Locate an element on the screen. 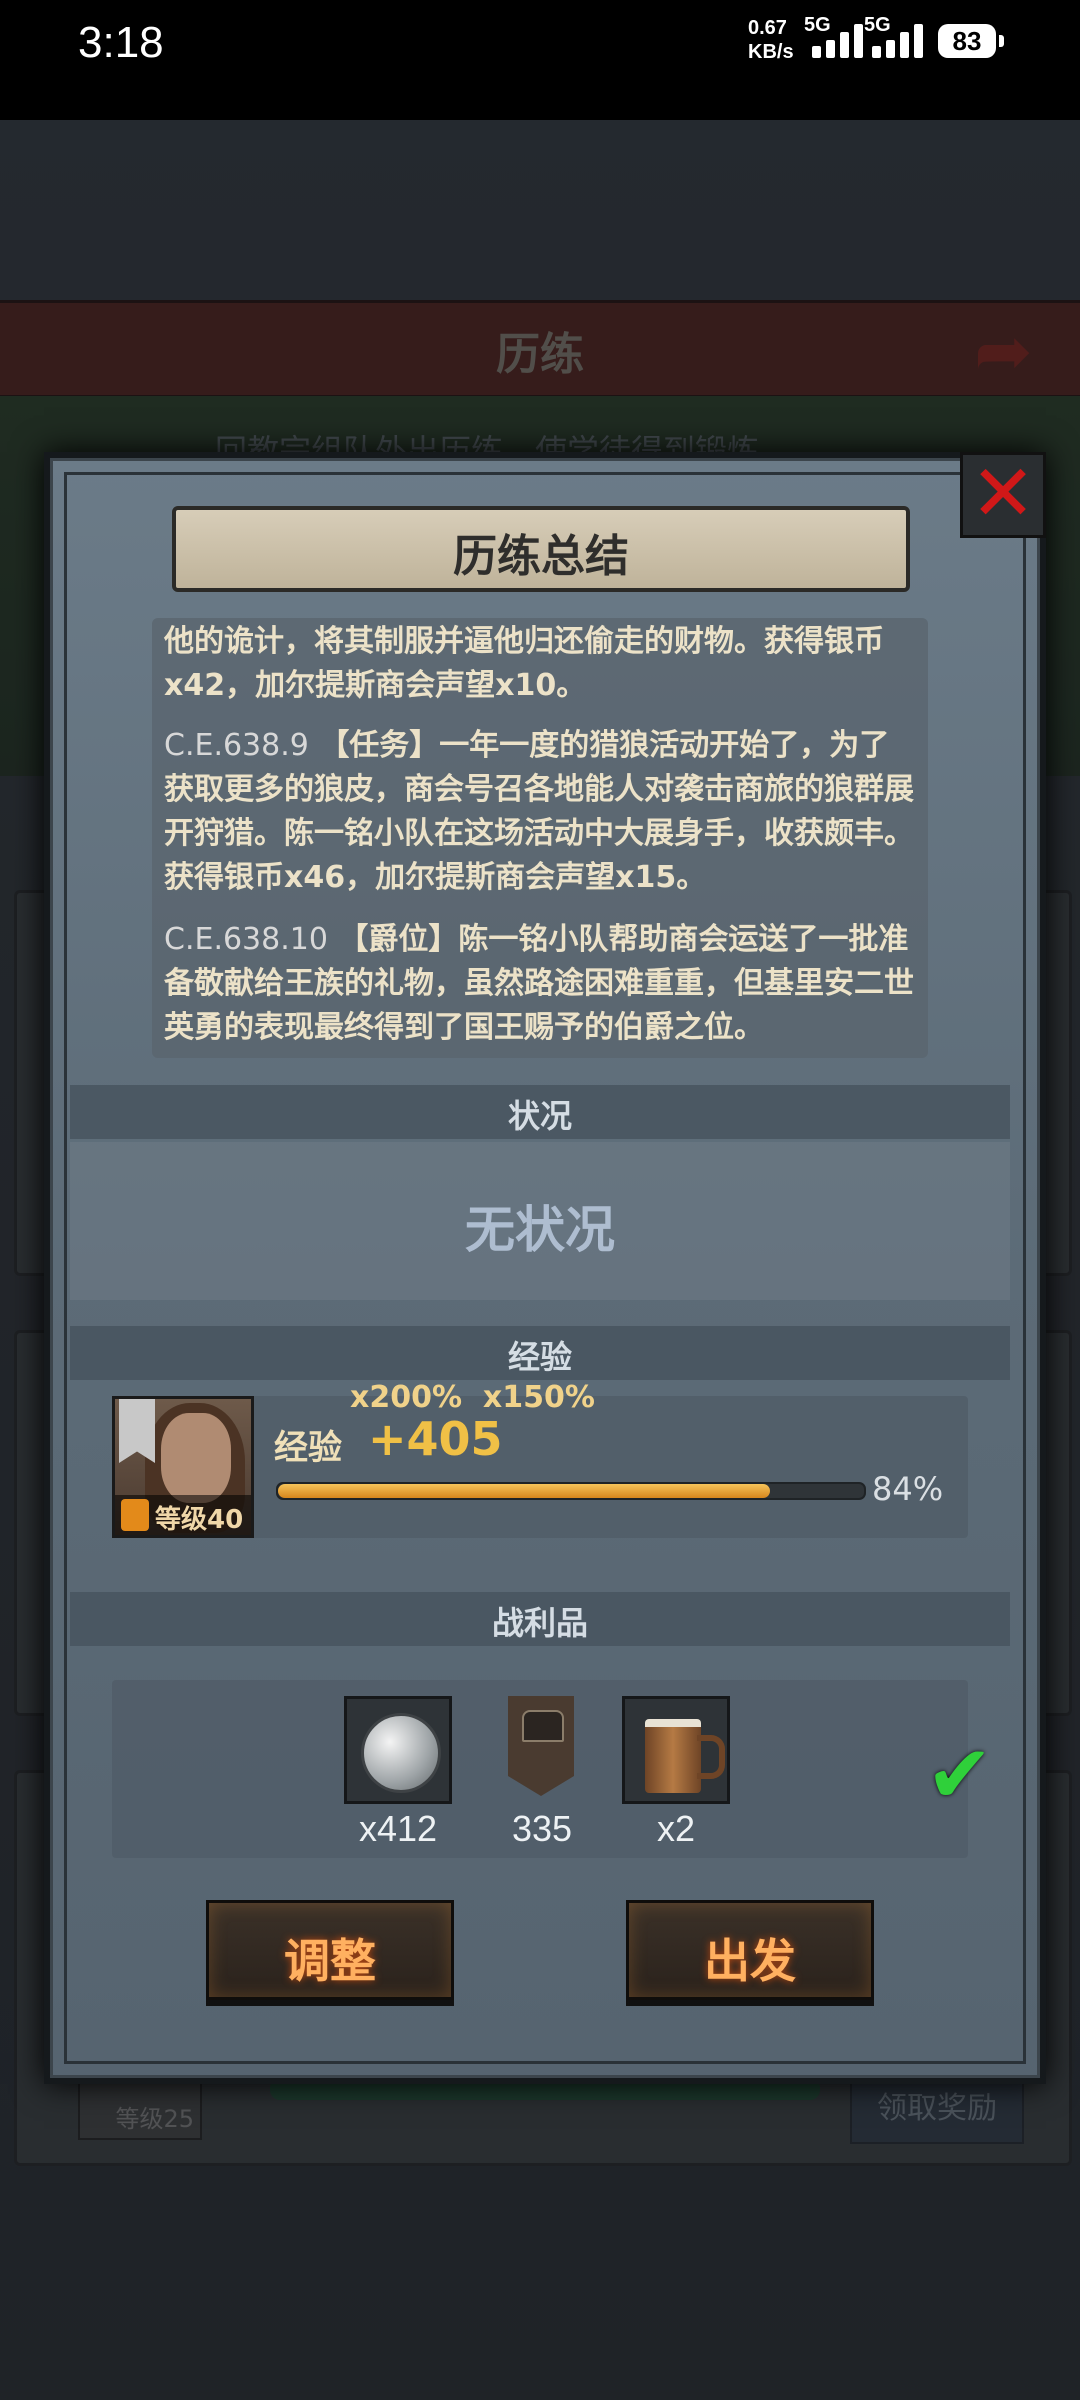 The height and width of the screenshot is (2400, 1080). hero-level: 等级40 is located at coordinates (199, 1520).